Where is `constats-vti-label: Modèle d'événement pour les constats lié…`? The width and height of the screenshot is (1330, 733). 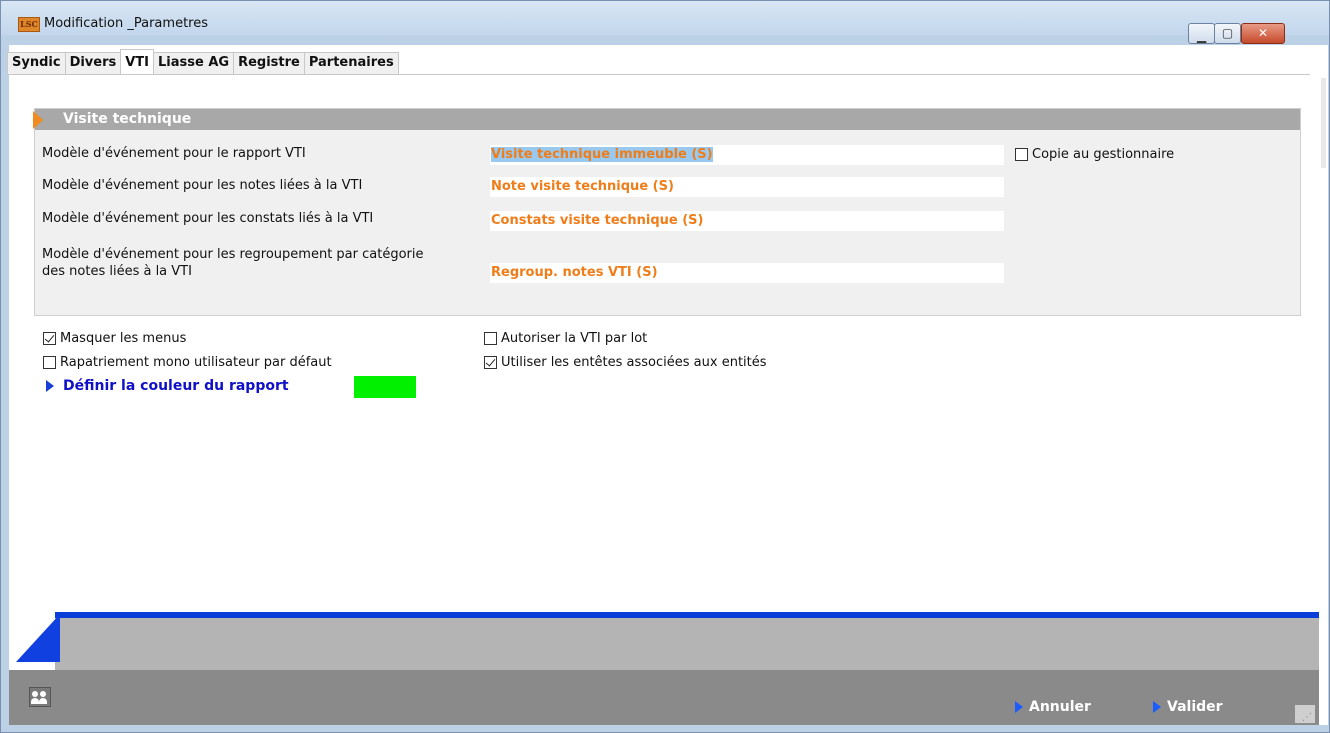
constats-vti-label: Modèle d'événement pour les constats lié… is located at coordinates (208, 218).